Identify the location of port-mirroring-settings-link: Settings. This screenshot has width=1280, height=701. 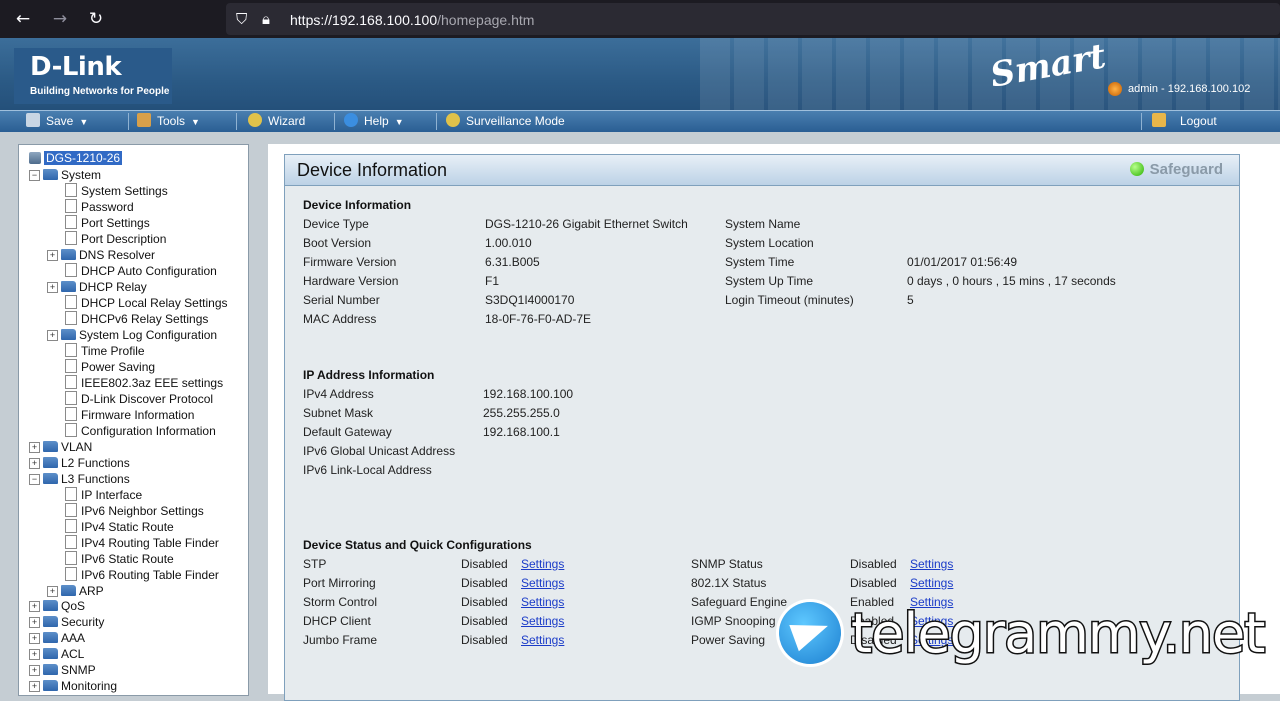
(542, 583).